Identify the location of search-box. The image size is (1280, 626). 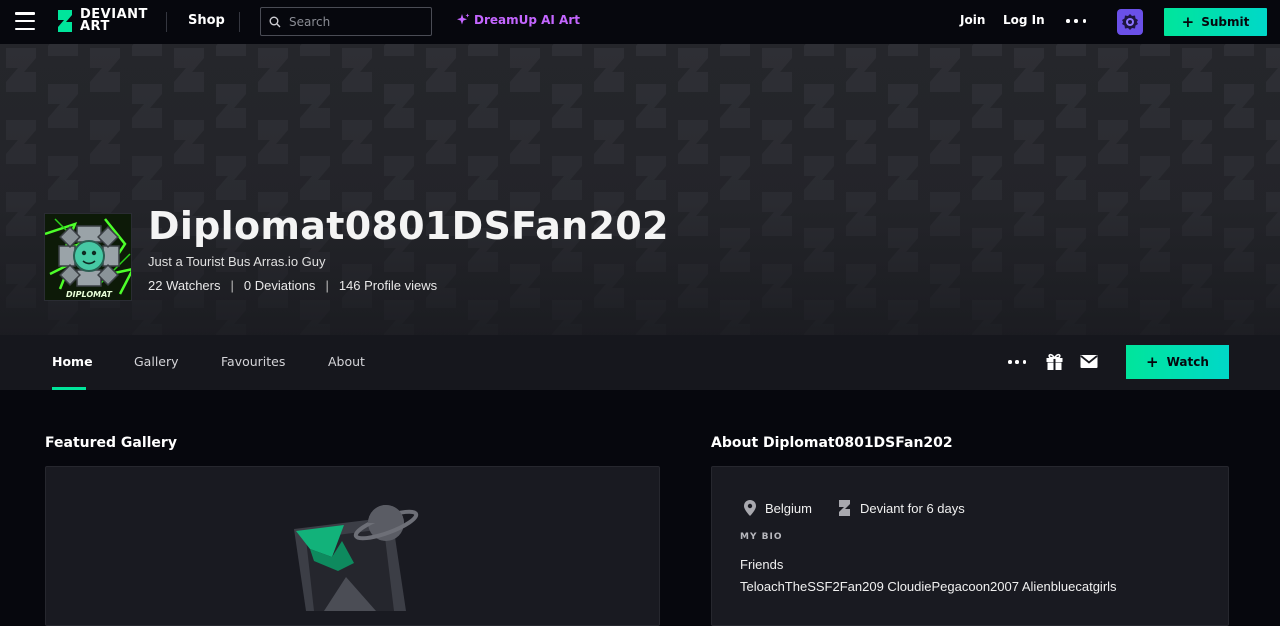
(346, 21).